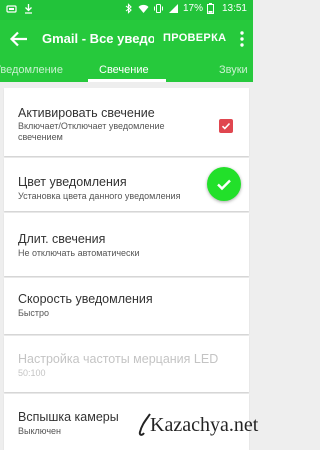 This screenshot has height=450, width=320. Describe the element at coordinates (204, 425) in the screenshot. I see `watermark-text: Kazachya.net` at that location.